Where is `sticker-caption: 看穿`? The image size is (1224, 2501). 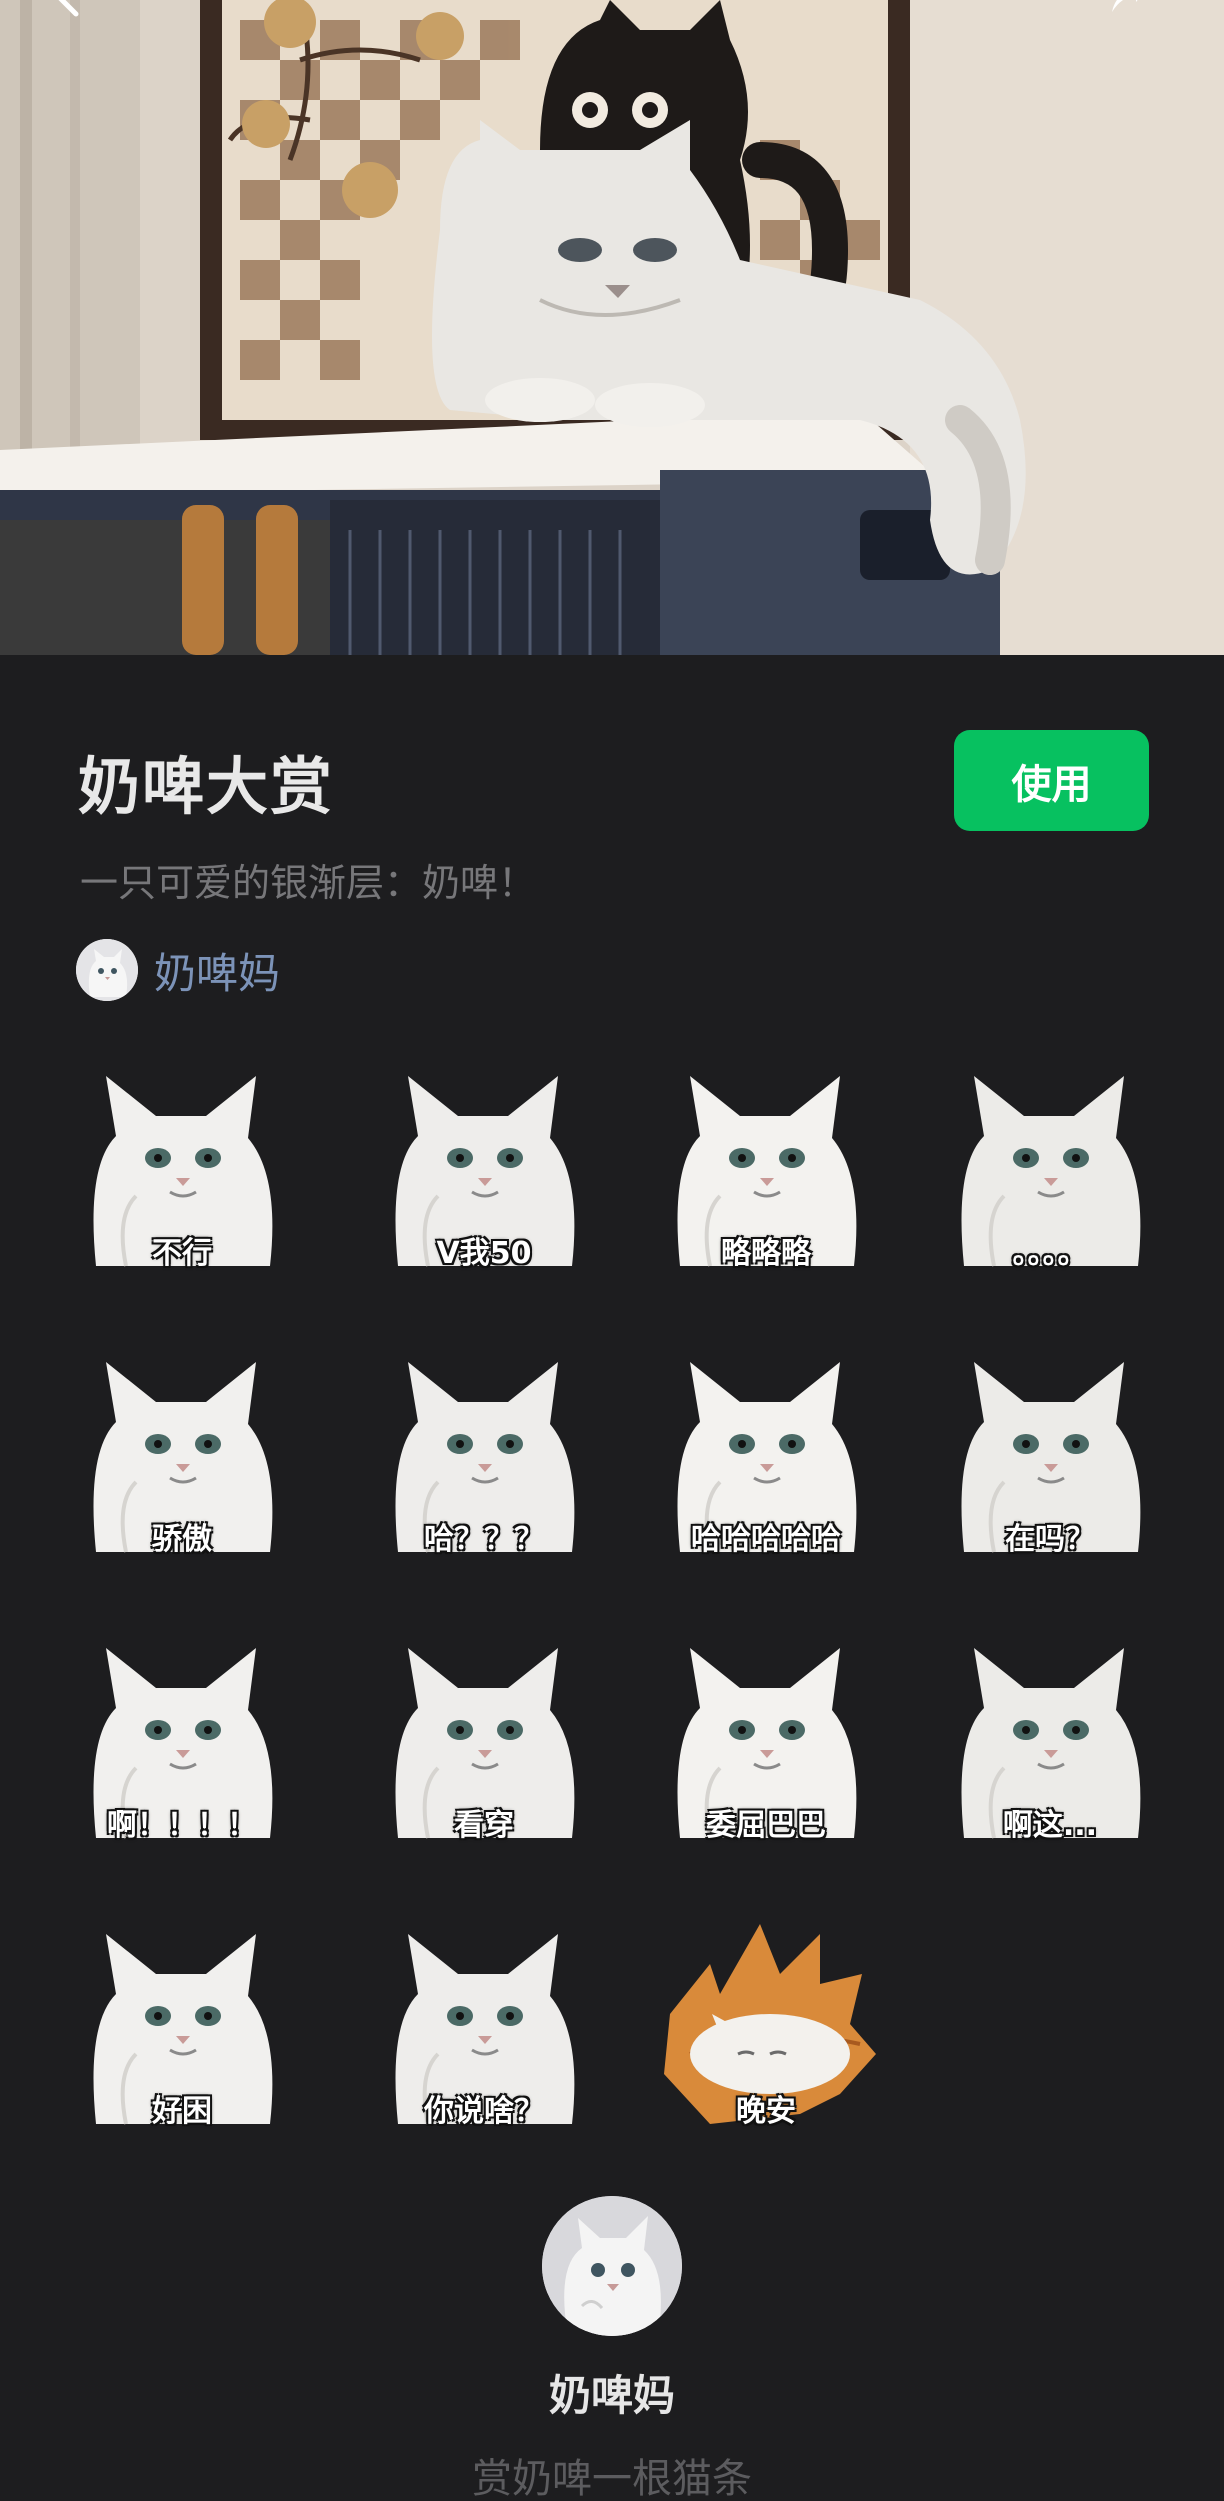
sticker-caption: 看穿 is located at coordinates (484, 1825).